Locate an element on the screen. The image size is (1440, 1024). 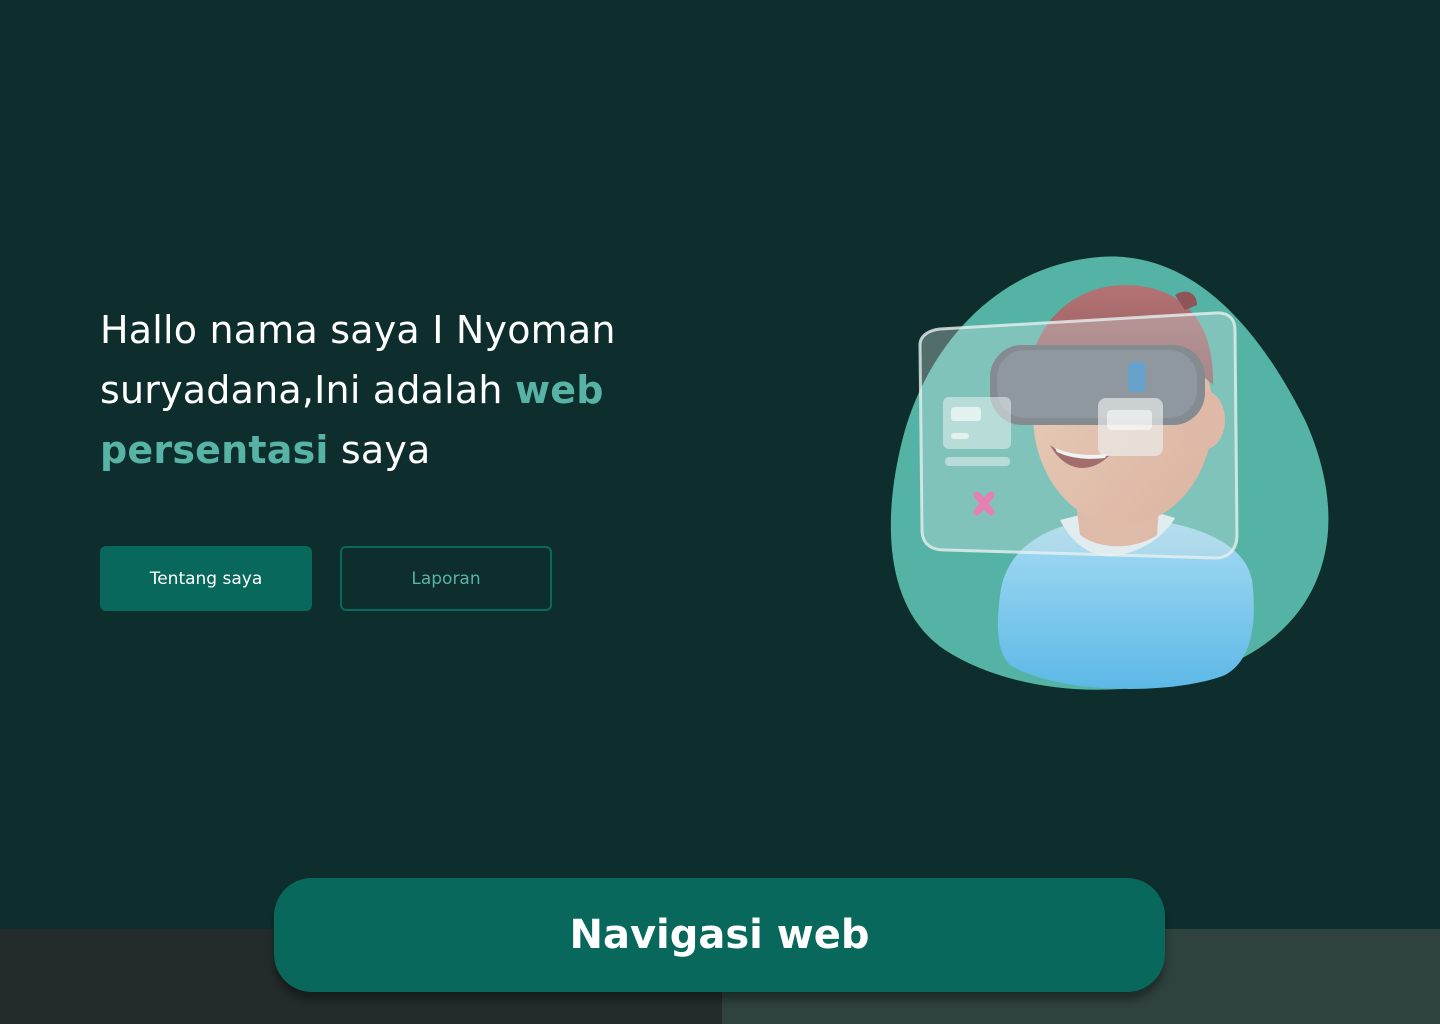
report-button: Laporan is located at coordinates (446, 578).